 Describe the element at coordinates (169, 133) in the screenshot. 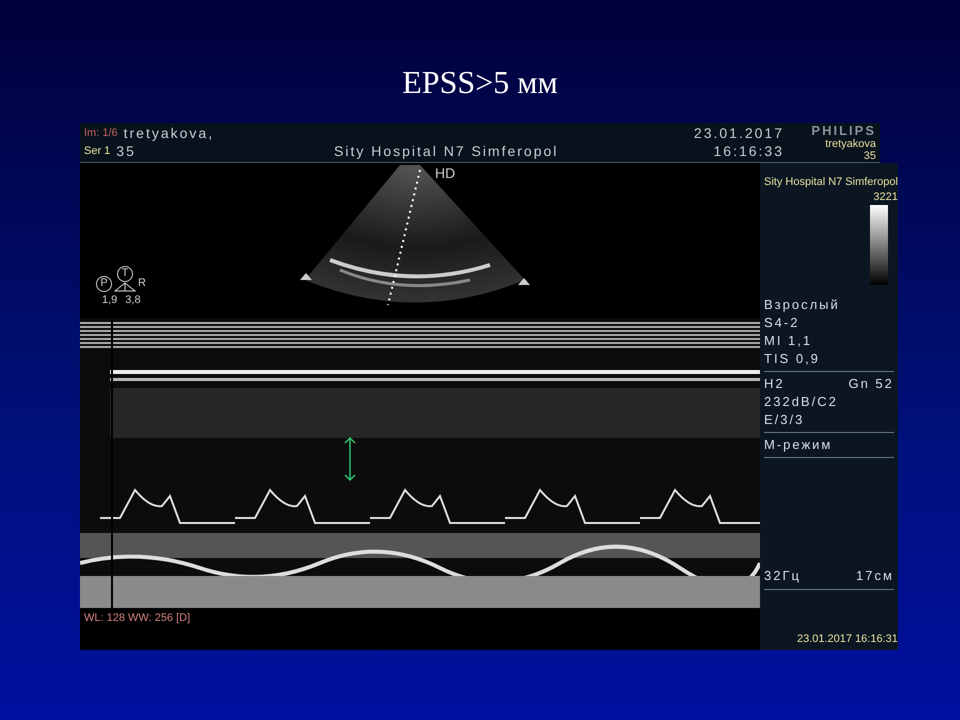

I see `patient-name: tretyakova,` at that location.